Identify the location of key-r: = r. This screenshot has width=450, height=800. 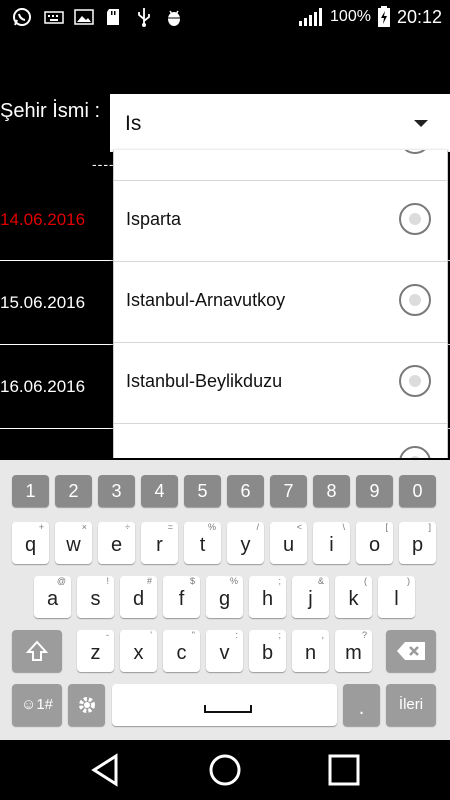
(159, 543).